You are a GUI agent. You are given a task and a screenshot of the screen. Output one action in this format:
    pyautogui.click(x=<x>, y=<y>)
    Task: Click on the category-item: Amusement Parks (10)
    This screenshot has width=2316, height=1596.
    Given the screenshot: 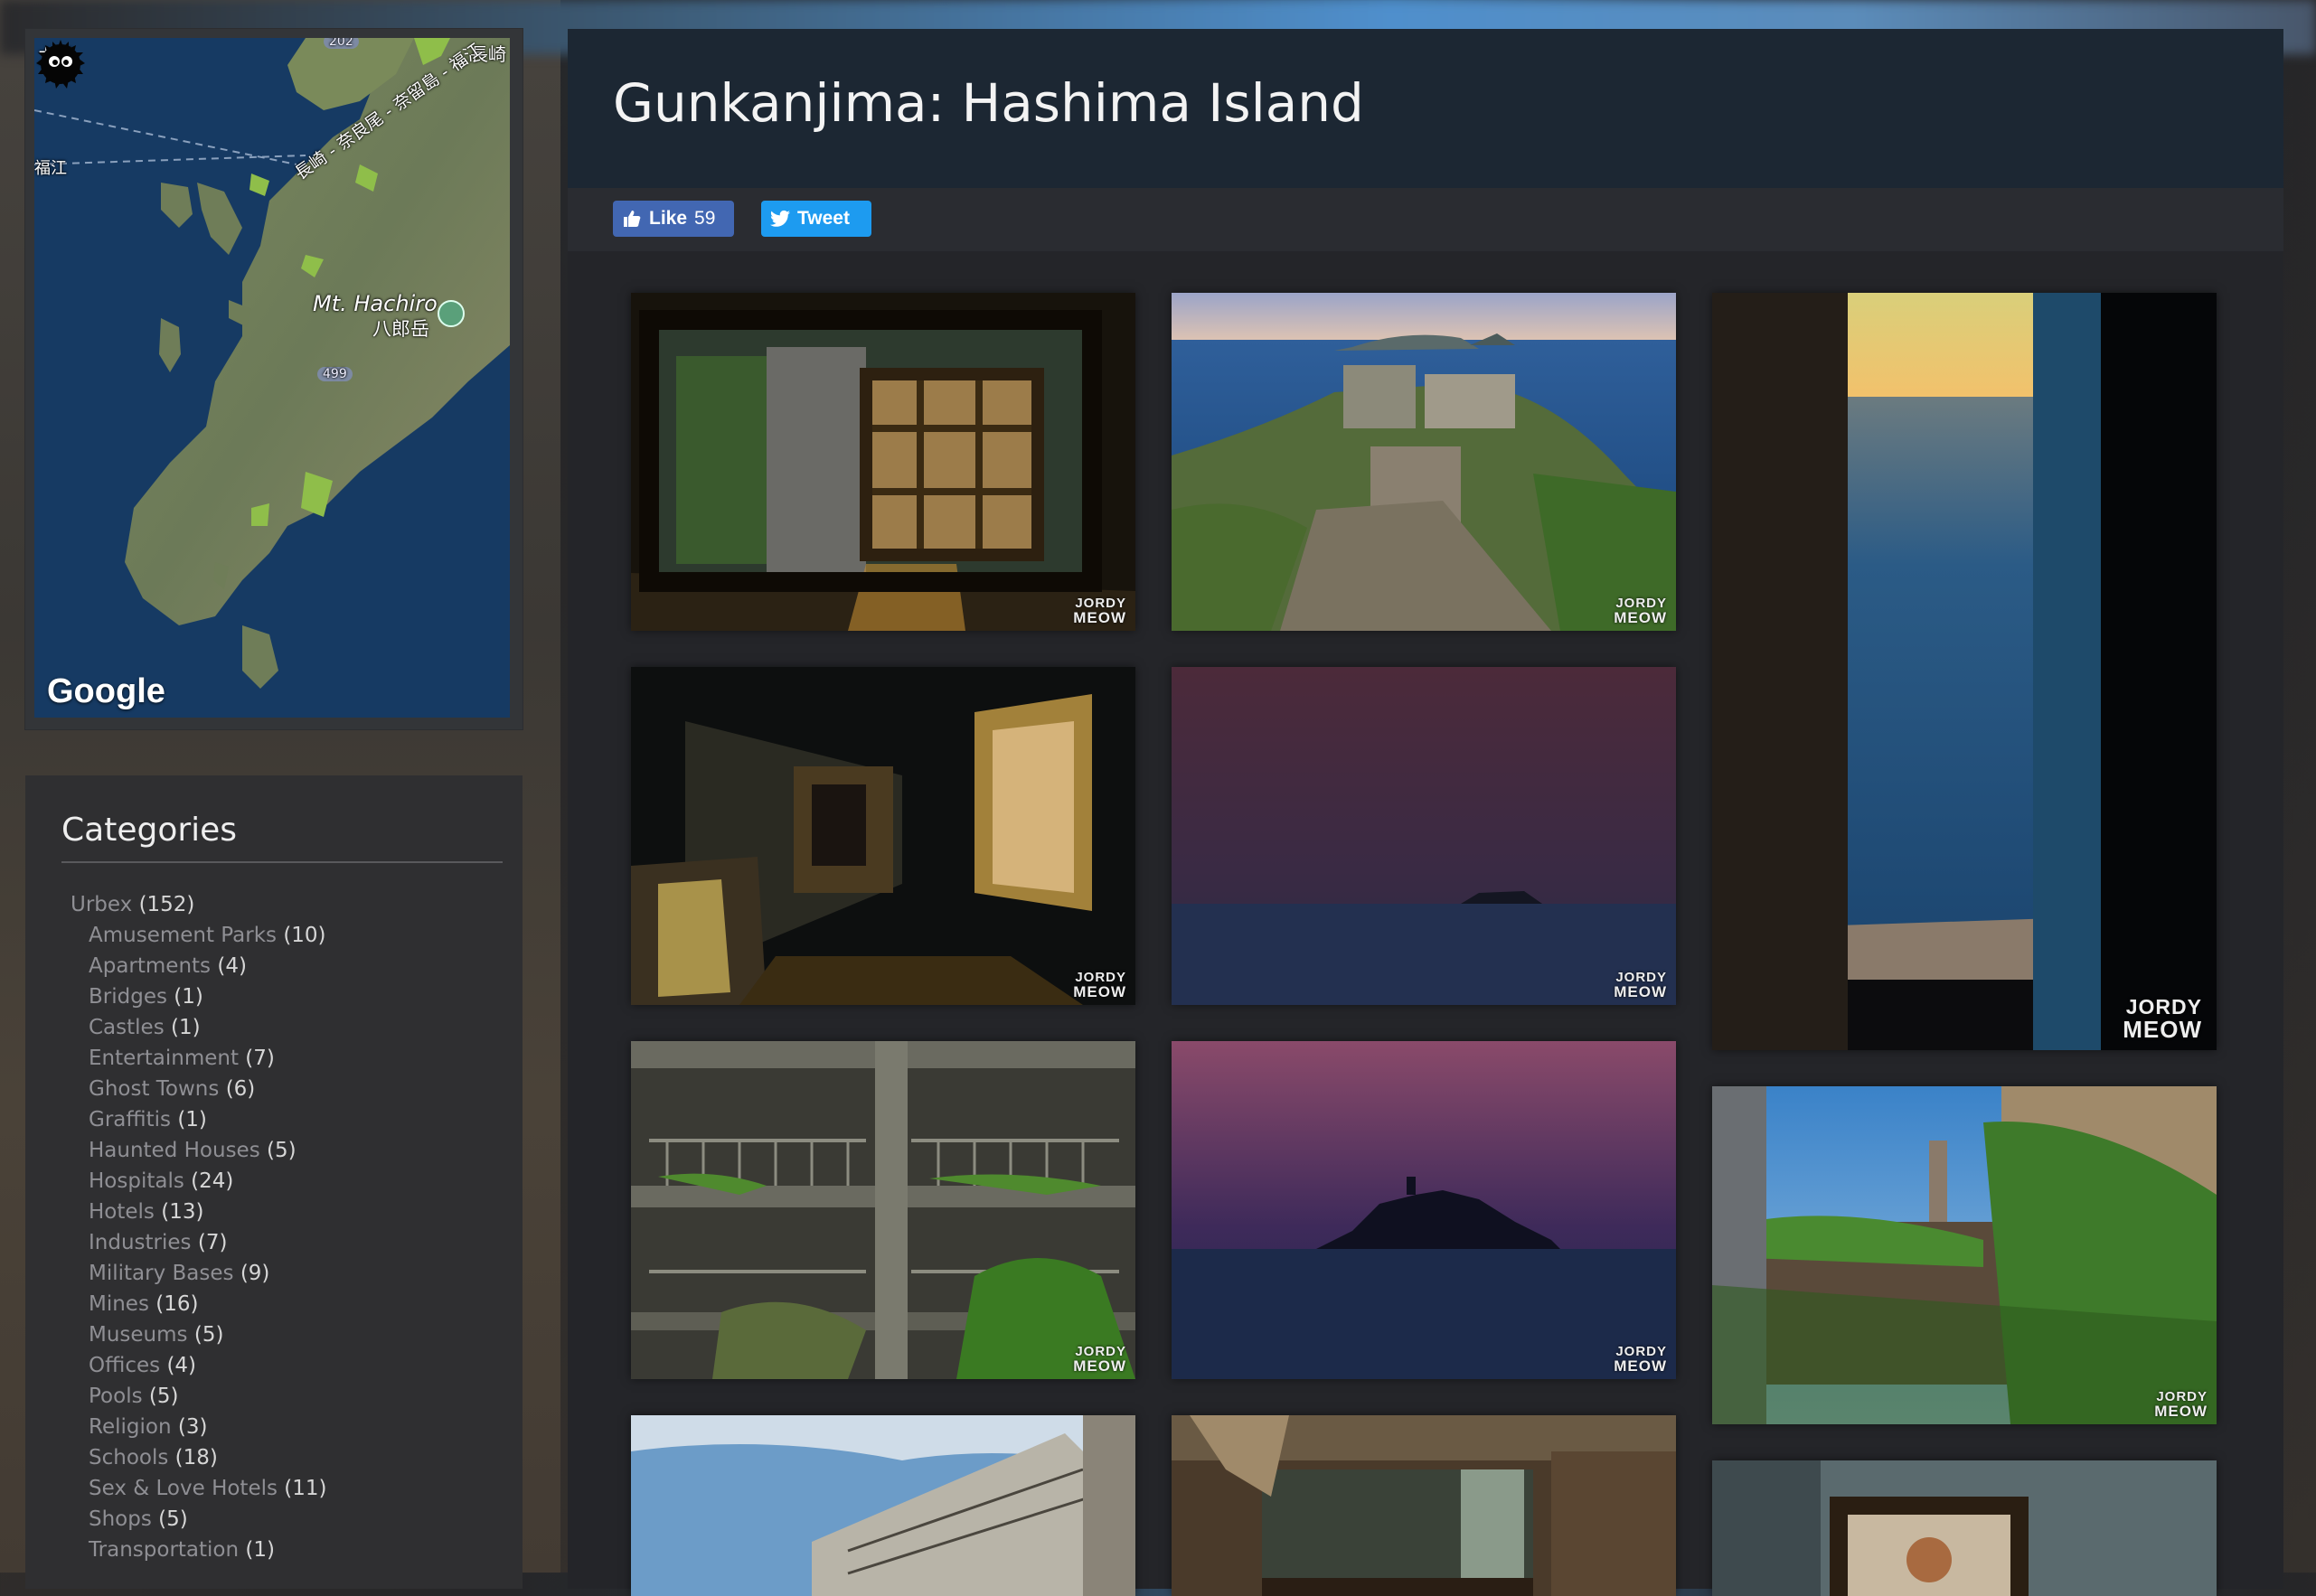 What is the action you would take?
    pyautogui.click(x=199, y=936)
    